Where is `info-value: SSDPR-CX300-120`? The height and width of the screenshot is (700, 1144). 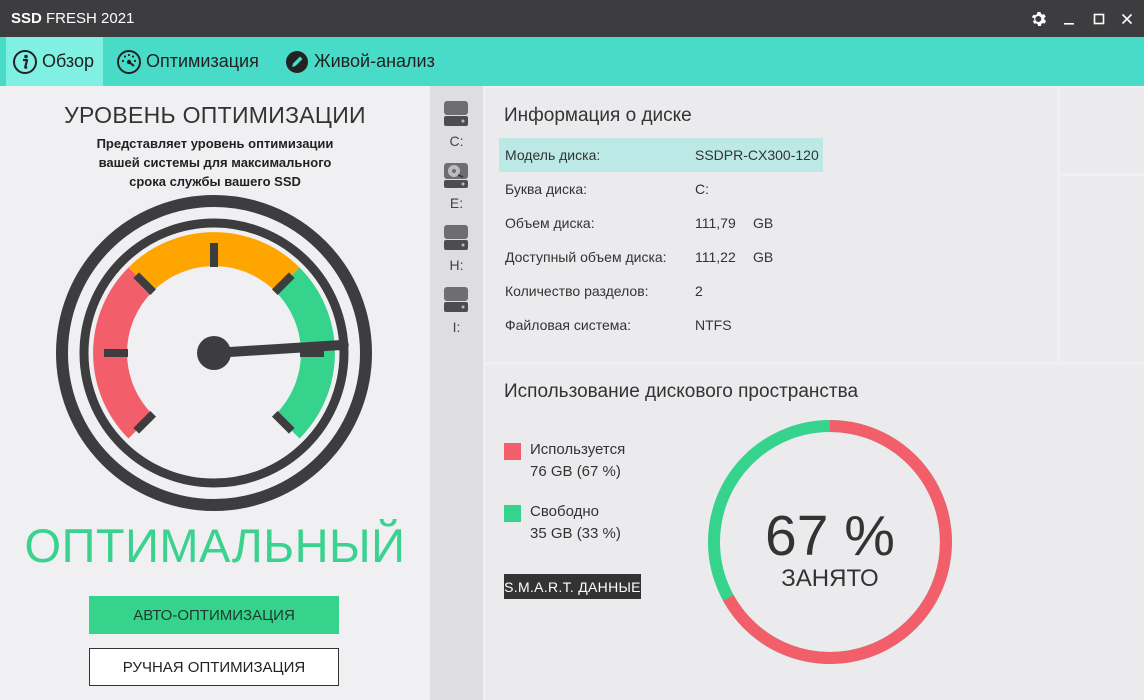
info-value: SSDPR-CX300-120 is located at coordinates (757, 155).